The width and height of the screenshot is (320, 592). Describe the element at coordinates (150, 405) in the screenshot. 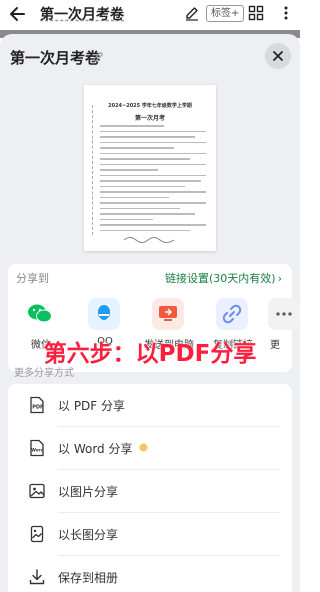

I see `share-as-pdf: PDF 以 PDF 分享` at that location.